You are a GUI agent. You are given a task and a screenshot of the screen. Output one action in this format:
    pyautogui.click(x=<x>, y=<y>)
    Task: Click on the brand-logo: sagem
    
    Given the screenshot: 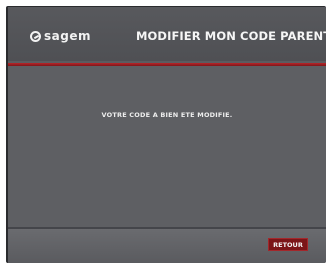 What is the action you would take?
    pyautogui.click(x=60, y=36)
    